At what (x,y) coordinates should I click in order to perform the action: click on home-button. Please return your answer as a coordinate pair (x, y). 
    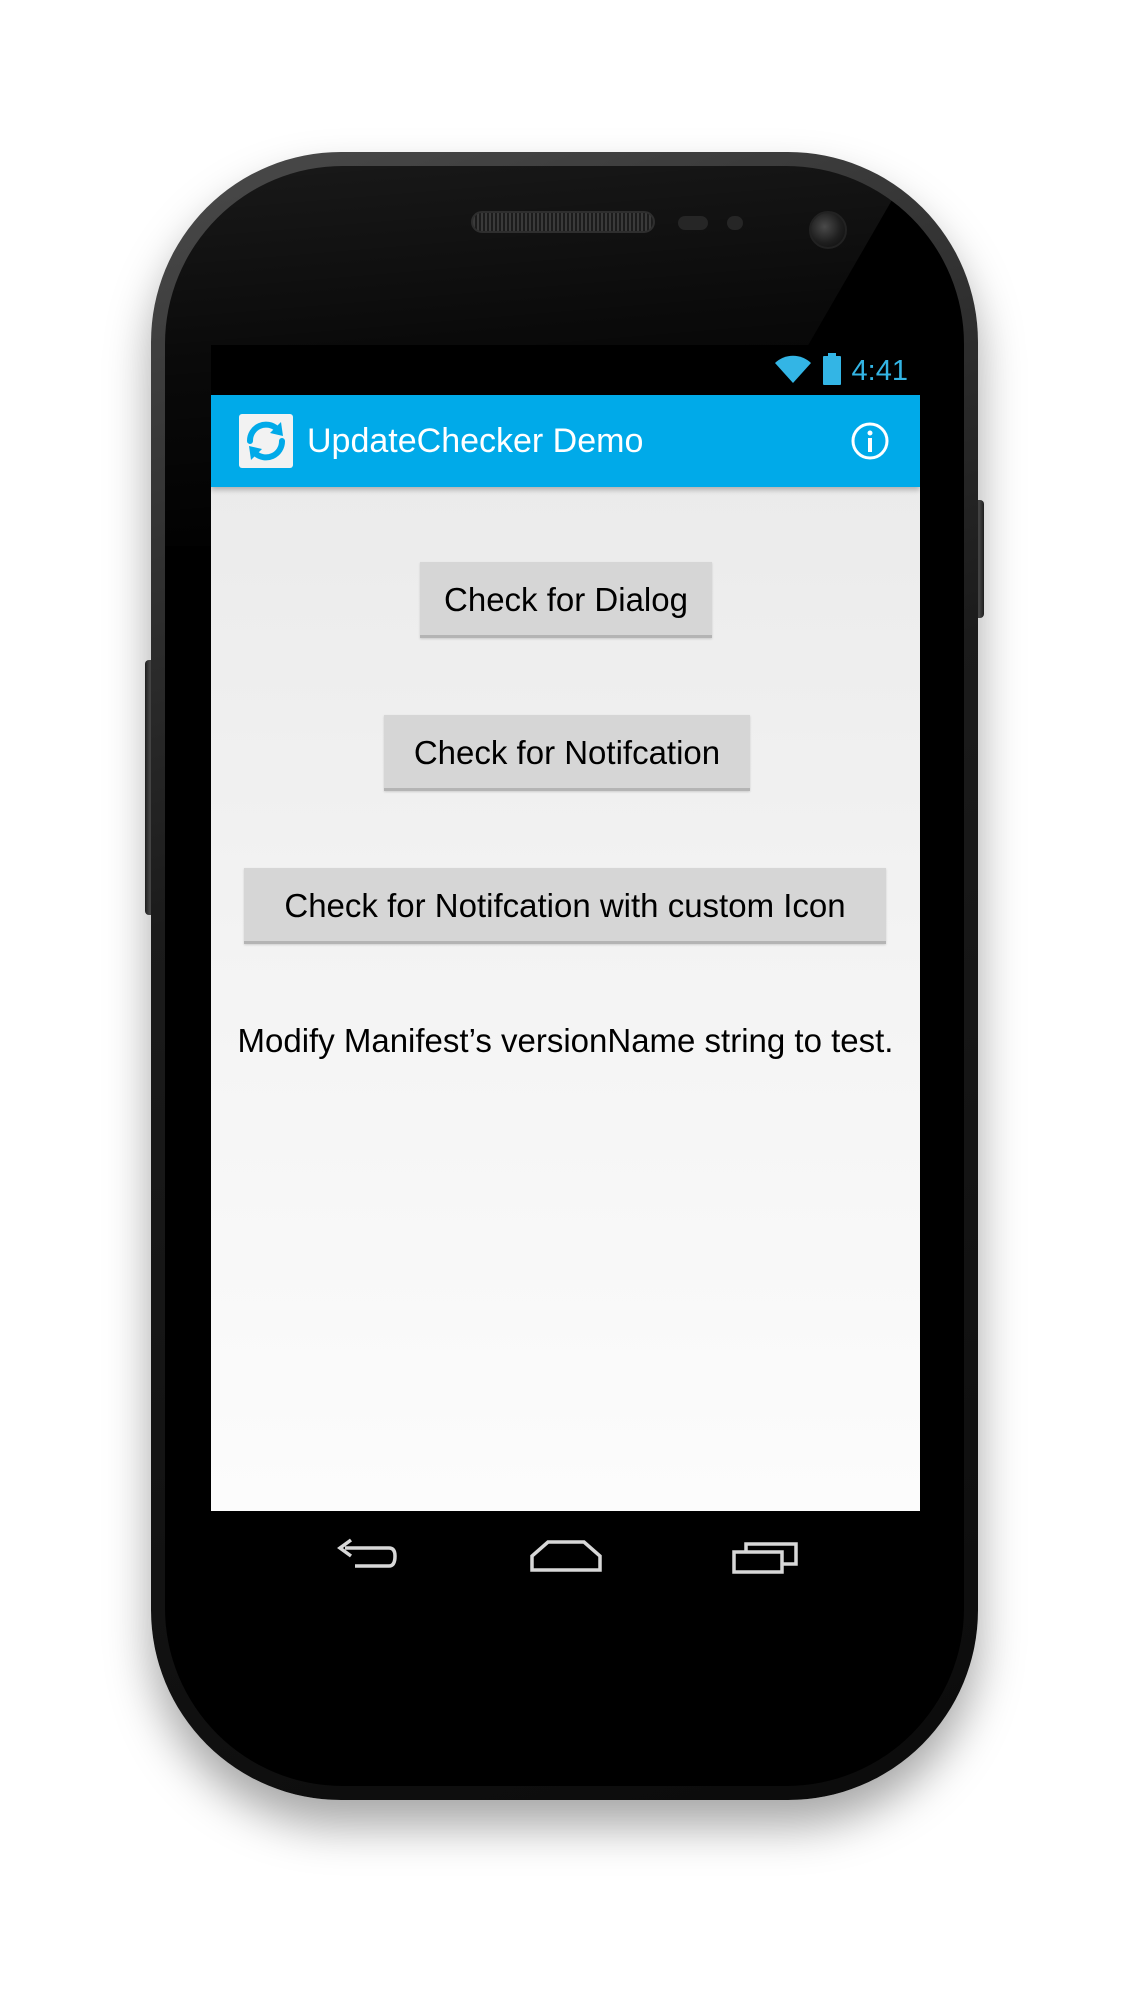
    Looking at the image, I should click on (566, 1558).